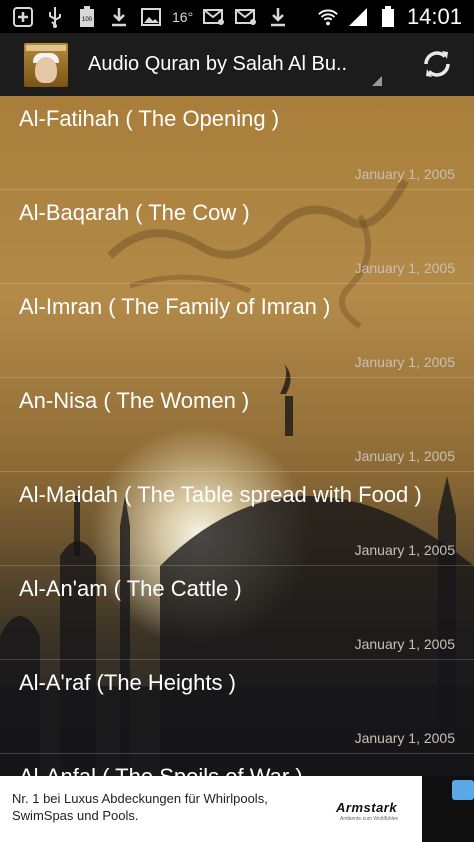 This screenshot has width=474, height=842. What do you see at coordinates (358, 17) in the screenshot?
I see `signal-icon` at bounding box center [358, 17].